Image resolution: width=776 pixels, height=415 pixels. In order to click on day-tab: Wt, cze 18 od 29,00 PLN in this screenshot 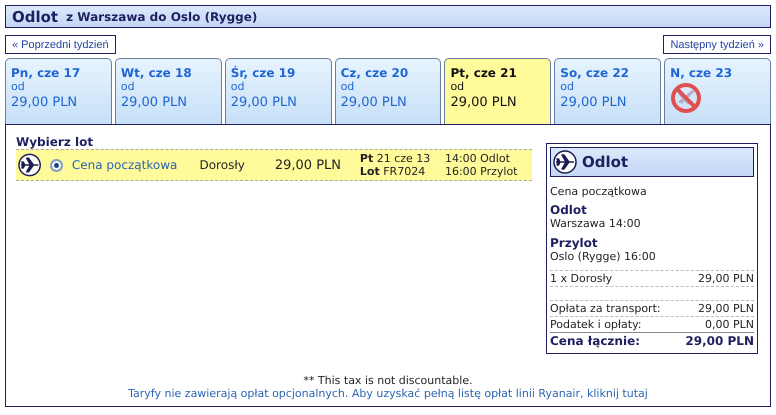, I will do `click(168, 91)`.